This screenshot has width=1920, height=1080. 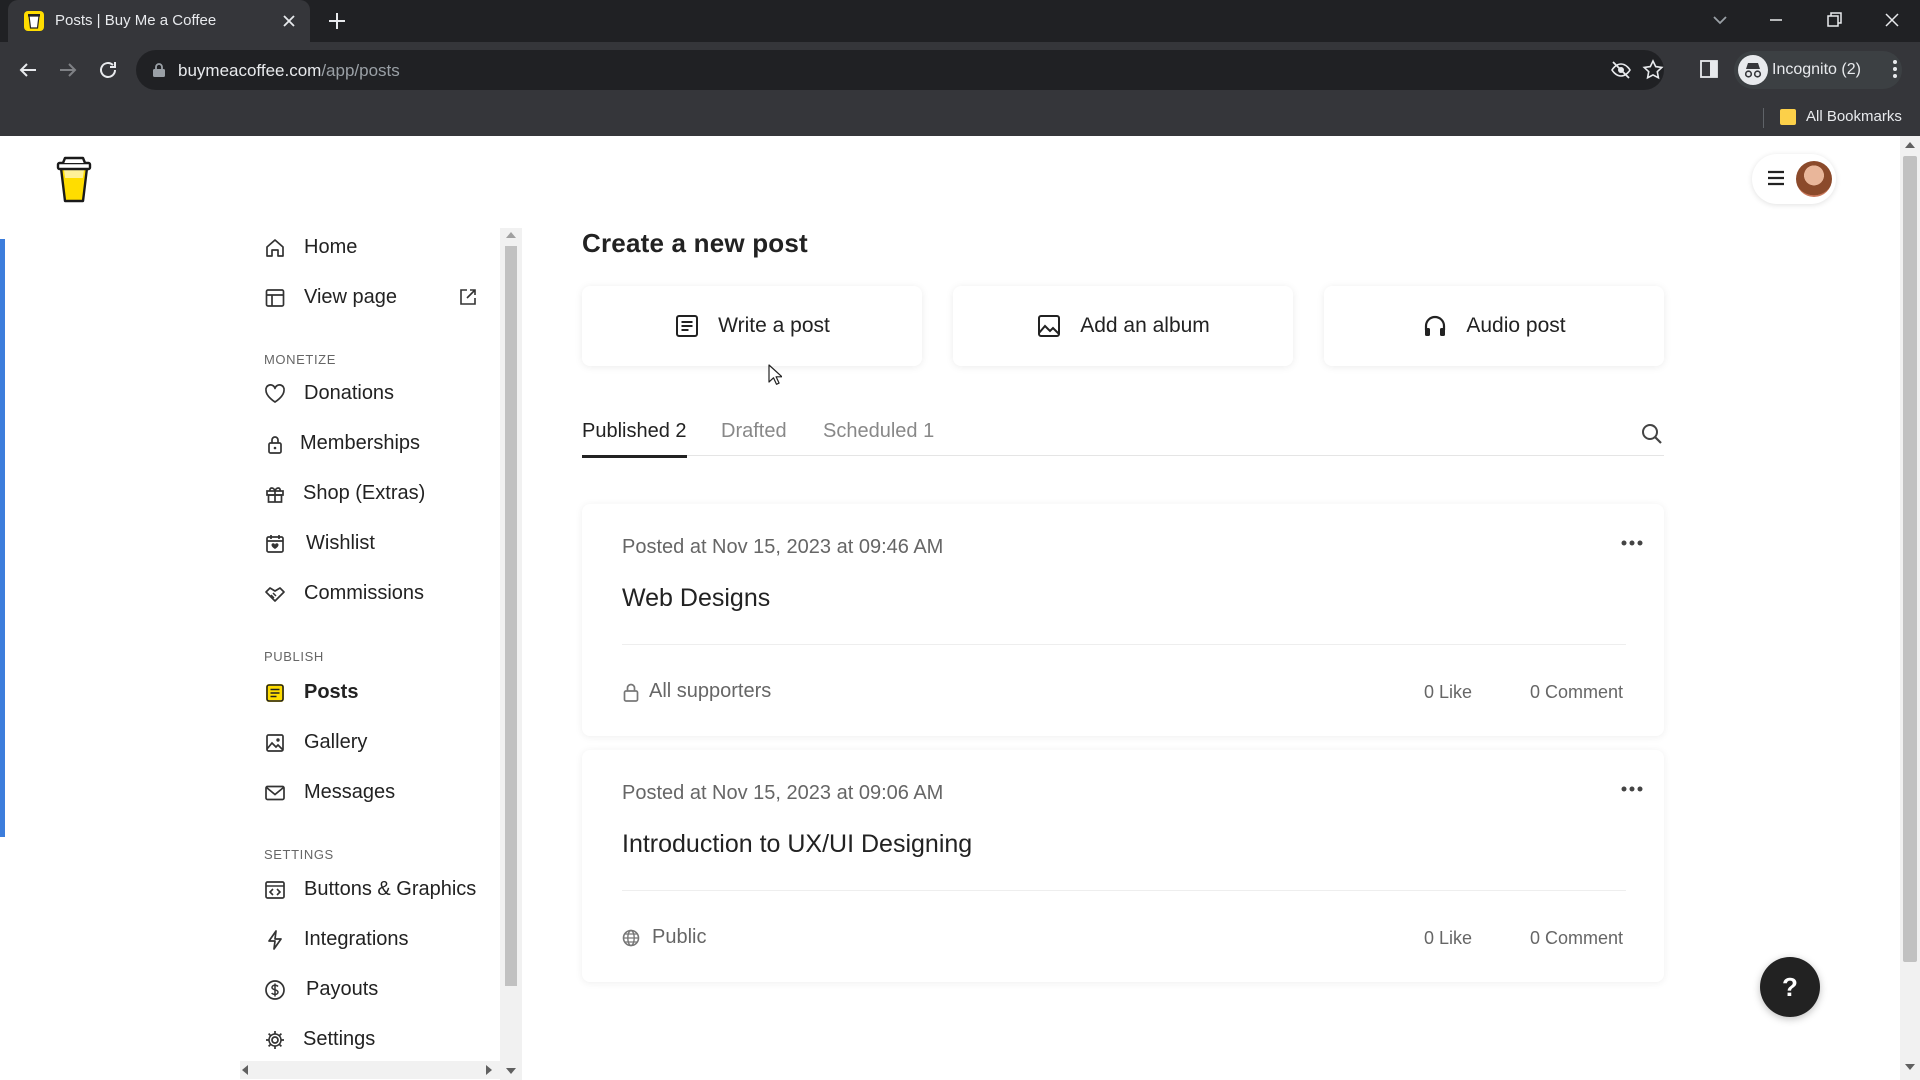 I want to click on page-scrollbar, so click(x=1910, y=608).